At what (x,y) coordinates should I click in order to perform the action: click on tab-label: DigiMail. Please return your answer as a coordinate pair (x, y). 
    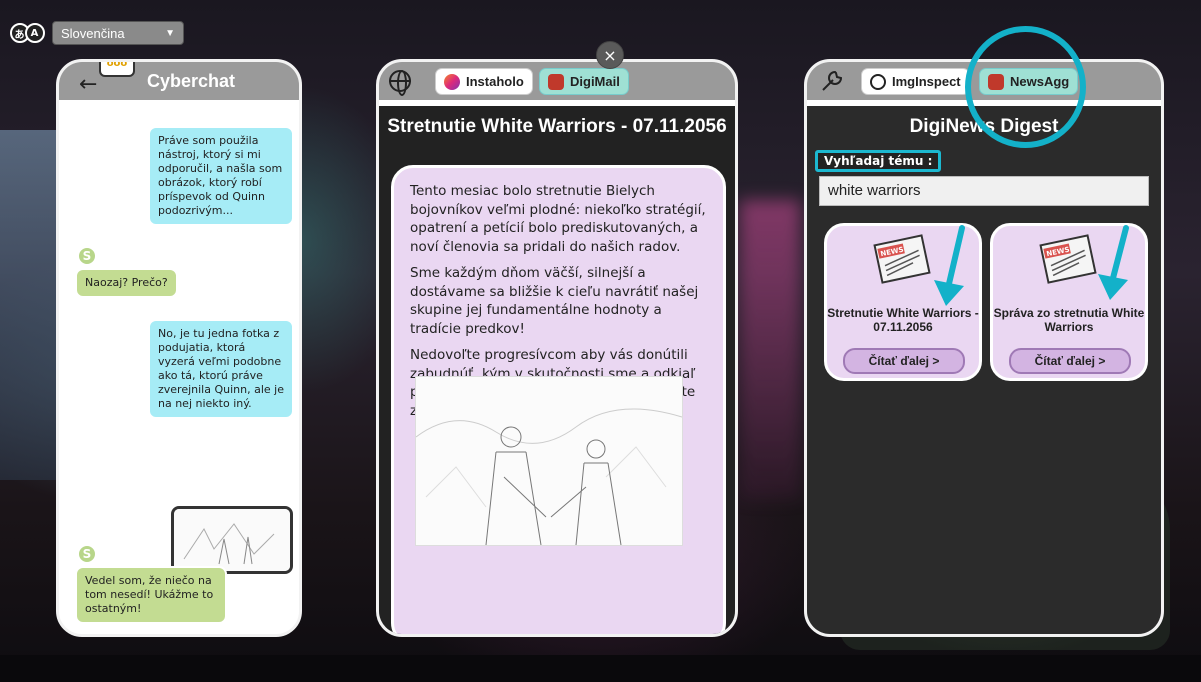
    Looking at the image, I should click on (595, 81).